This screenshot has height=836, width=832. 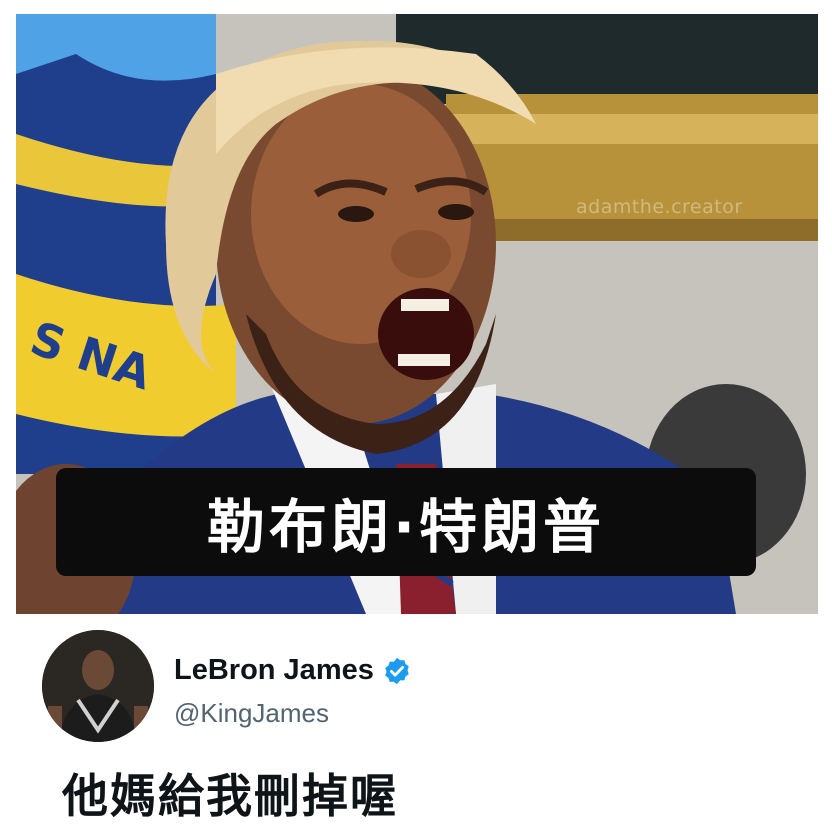 I want to click on name-row: LeBron James, so click(x=293, y=670).